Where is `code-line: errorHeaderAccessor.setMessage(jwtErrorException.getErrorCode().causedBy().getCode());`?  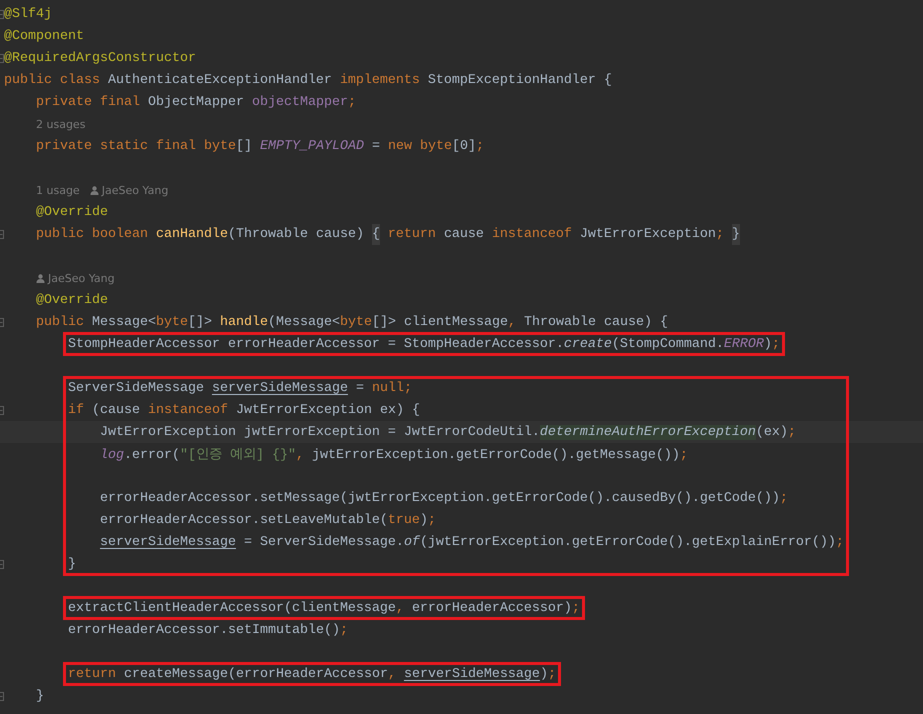 code-line: errorHeaderAccessor.setMessage(jwtErrorException.getErrorCode().causedBy().getCode()); is located at coordinates (443, 498).